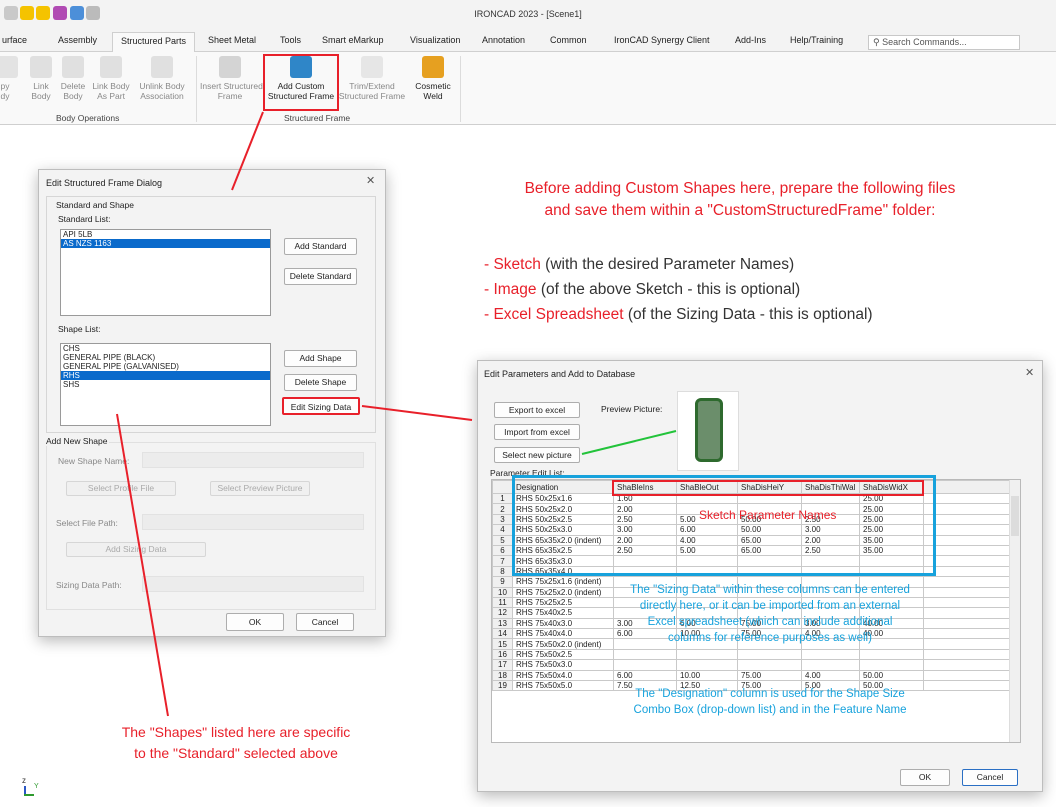 This screenshot has width=1056, height=807. I want to click on arrow-to-shape-list, so click(142, 565).